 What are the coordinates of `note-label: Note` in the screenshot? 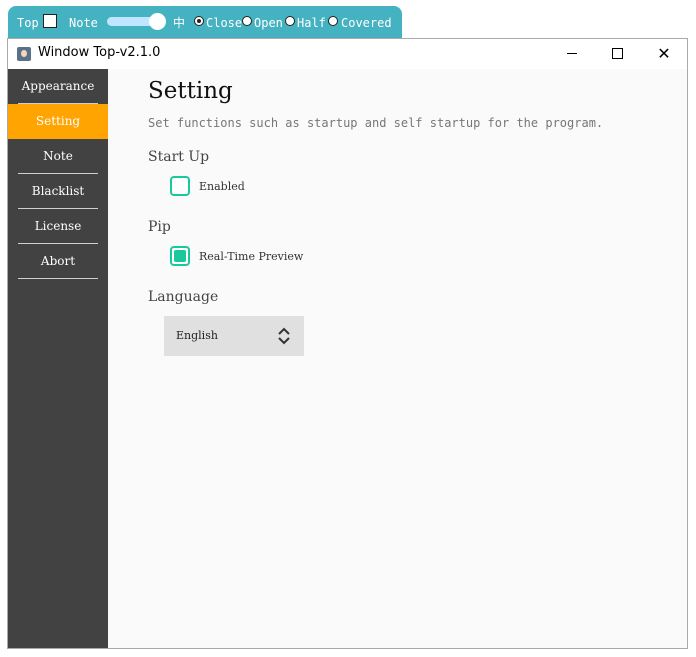 It's located at (83, 23).